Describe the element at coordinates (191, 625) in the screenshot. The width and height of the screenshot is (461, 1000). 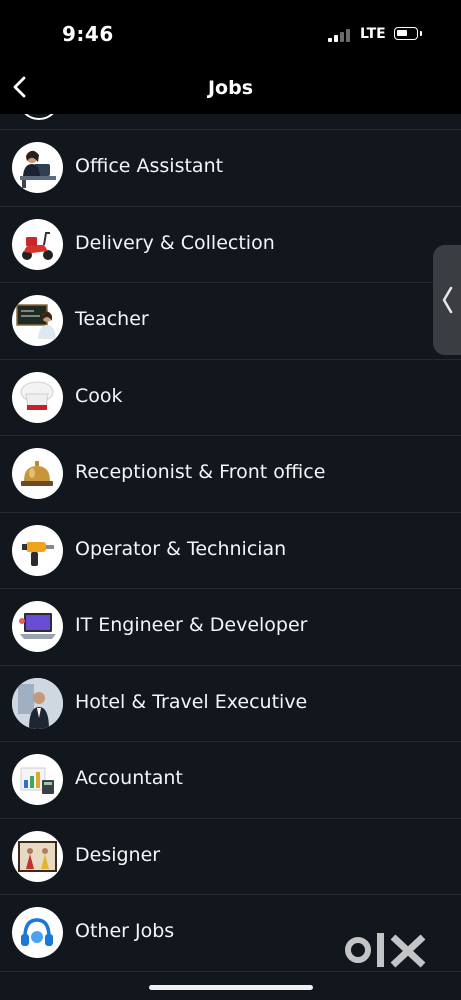
I see `job-label: IT Engineer & Developer` at that location.